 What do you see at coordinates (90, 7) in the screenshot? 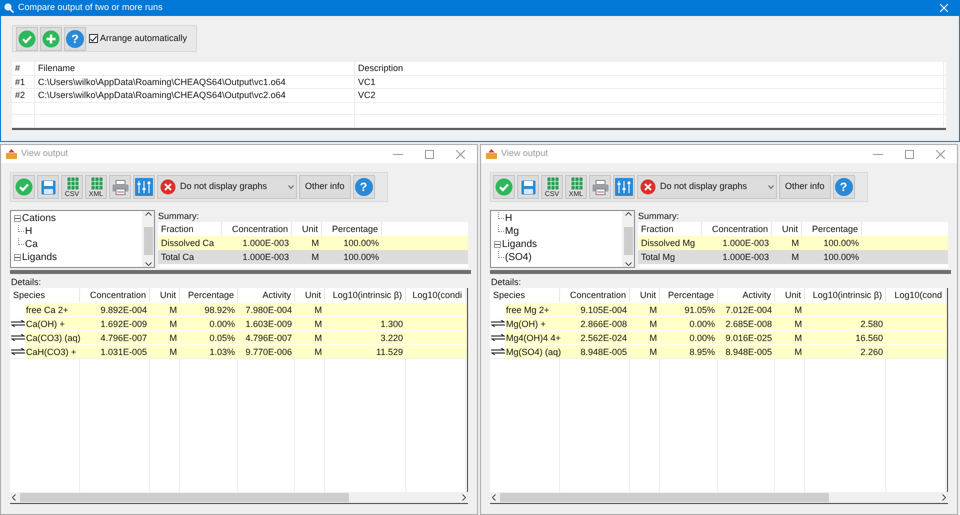
I see `window-title: Compare output of two or more runs` at bounding box center [90, 7].